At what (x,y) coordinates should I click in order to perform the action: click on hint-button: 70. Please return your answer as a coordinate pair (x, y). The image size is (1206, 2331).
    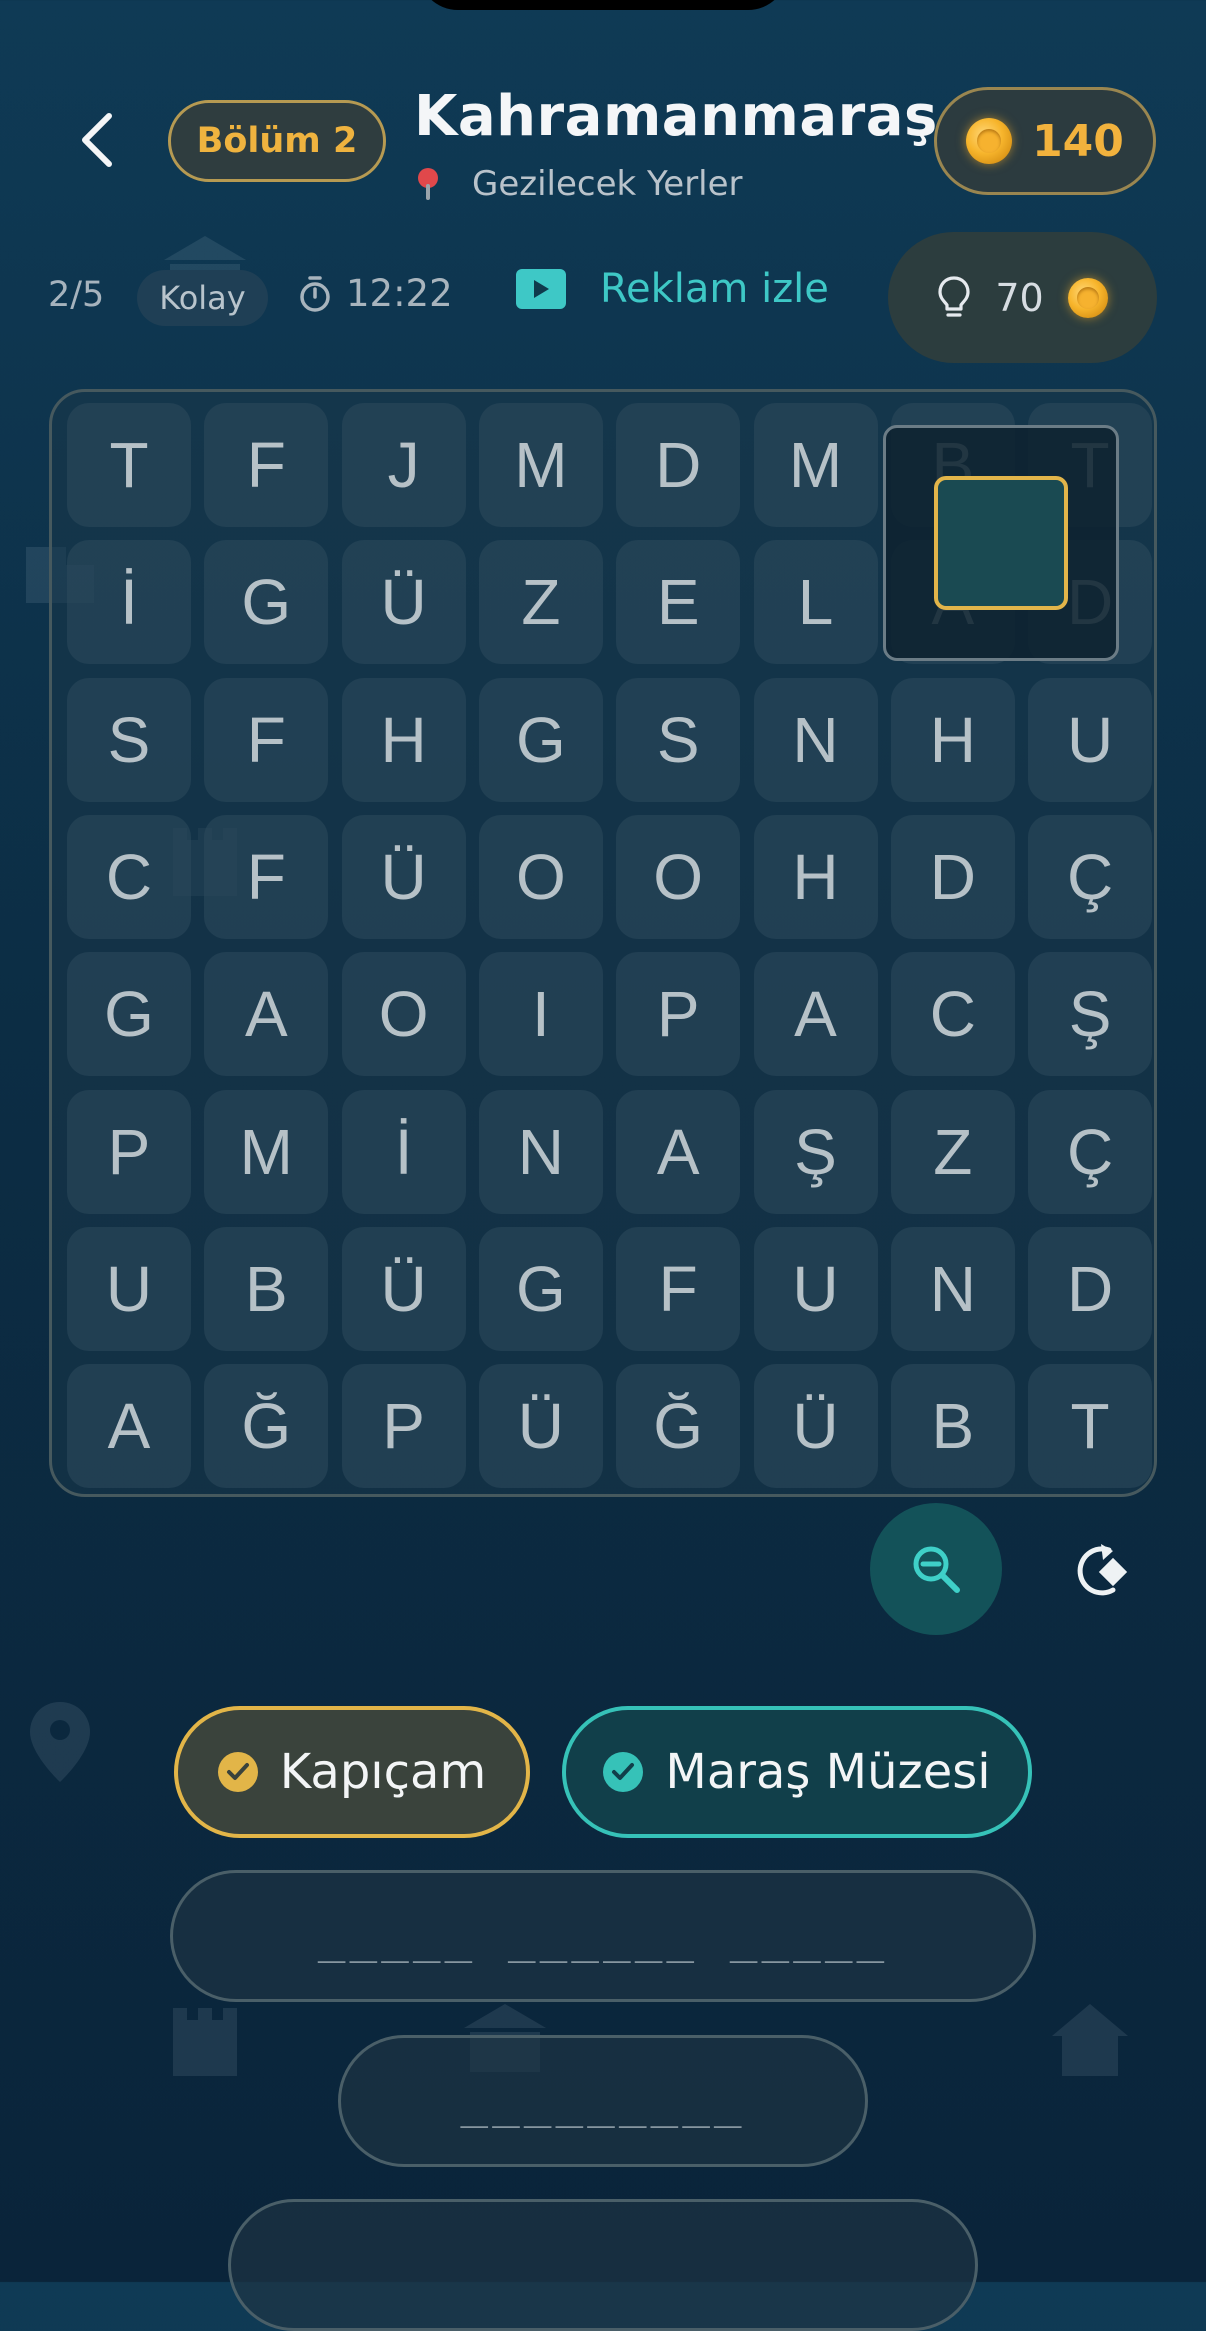
    Looking at the image, I should click on (1022, 297).